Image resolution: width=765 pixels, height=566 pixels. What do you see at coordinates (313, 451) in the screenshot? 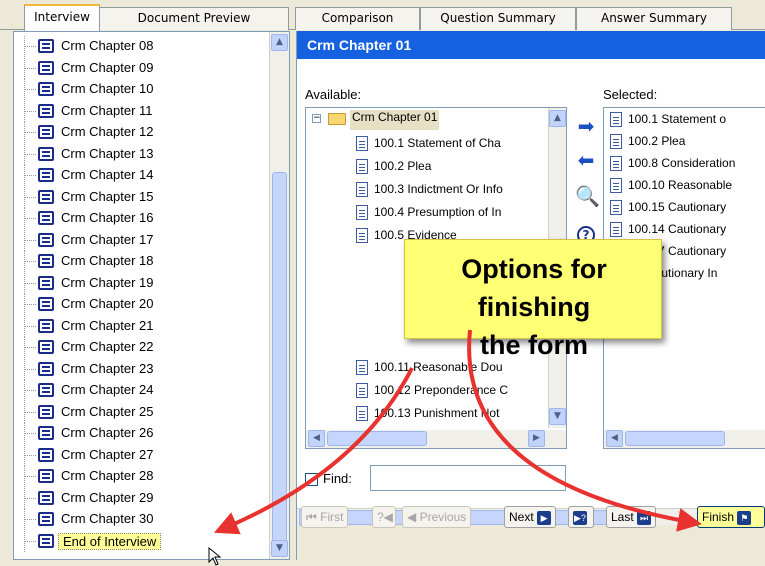
I see `arrow-to-end-of-interview` at bounding box center [313, 451].